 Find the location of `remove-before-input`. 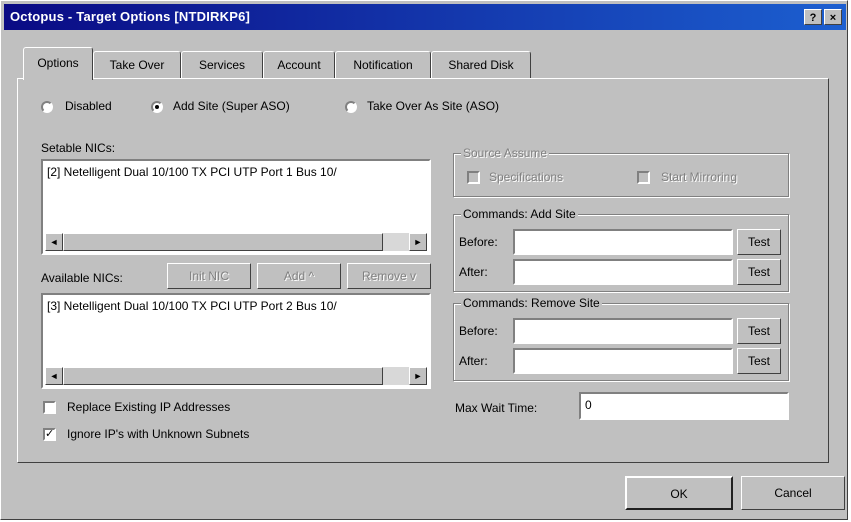

remove-before-input is located at coordinates (623, 331).